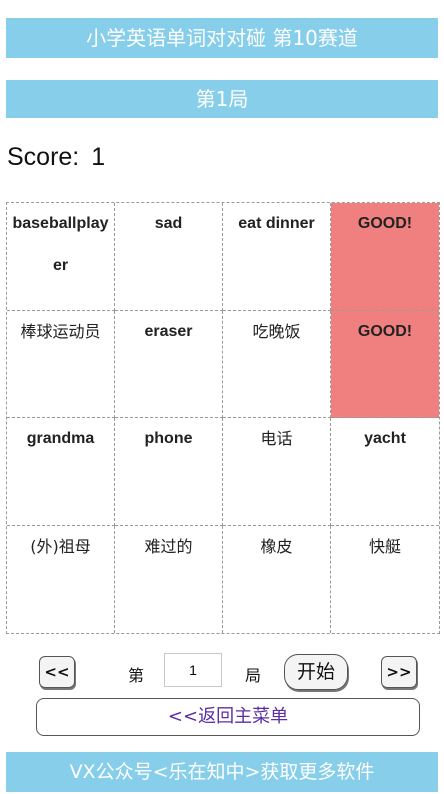 The width and height of the screenshot is (444, 794). Describe the element at coordinates (253, 675) in the screenshot. I see `round-suffix-label: 局` at that location.